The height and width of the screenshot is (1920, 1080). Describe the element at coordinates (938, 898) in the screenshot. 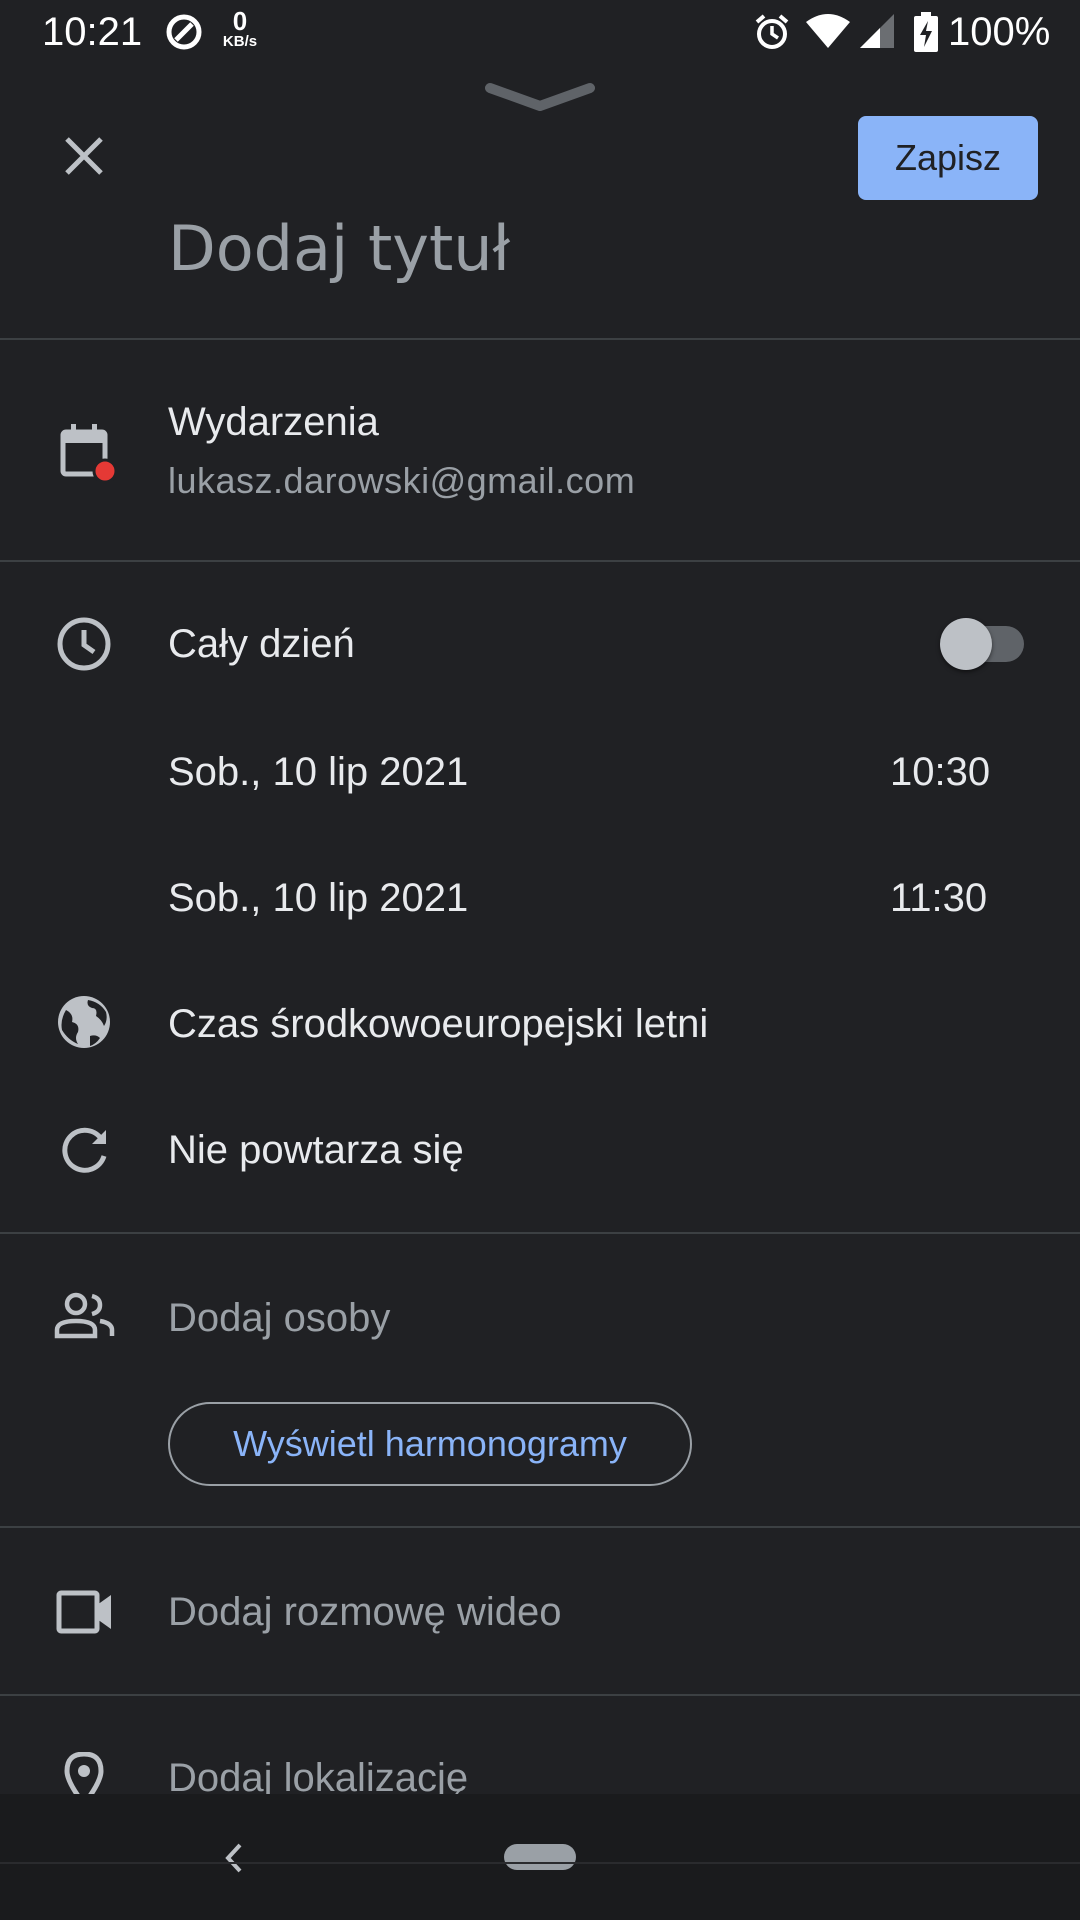

I see `end-time: 11:30` at that location.